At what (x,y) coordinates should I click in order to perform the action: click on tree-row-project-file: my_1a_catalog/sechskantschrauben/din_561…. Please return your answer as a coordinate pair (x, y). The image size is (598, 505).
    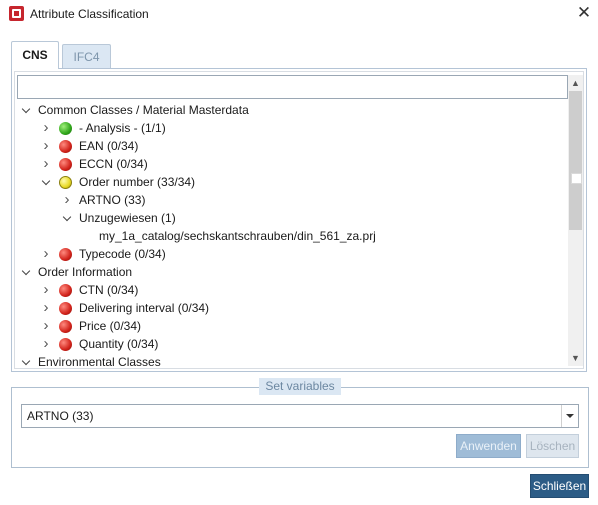
    Looking at the image, I should click on (290, 236).